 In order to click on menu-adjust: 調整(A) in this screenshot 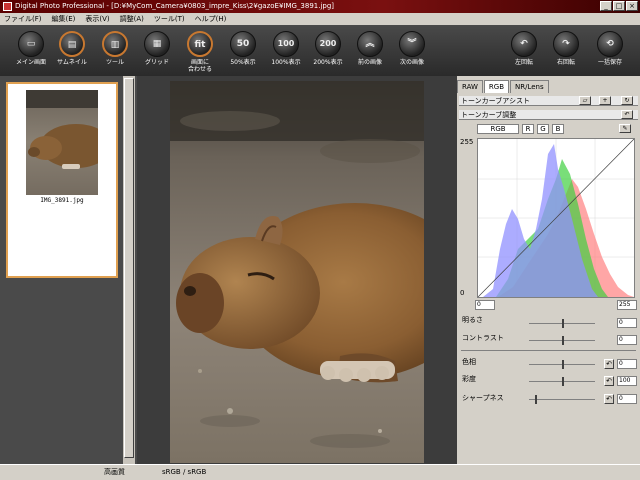, I will do `click(132, 19)`.